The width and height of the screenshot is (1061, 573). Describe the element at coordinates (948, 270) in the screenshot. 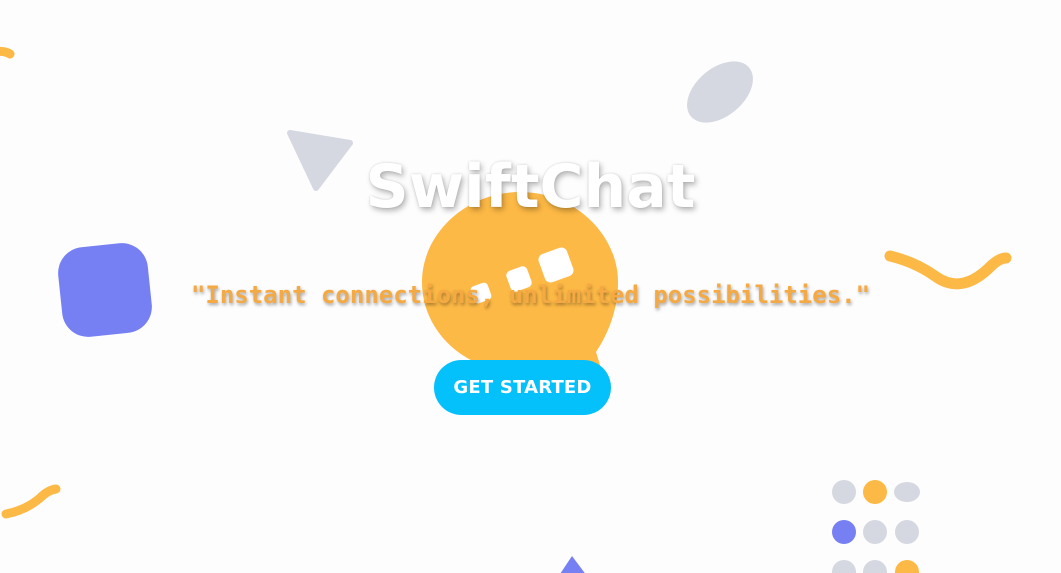

I see `yellow-wave-shape` at that location.